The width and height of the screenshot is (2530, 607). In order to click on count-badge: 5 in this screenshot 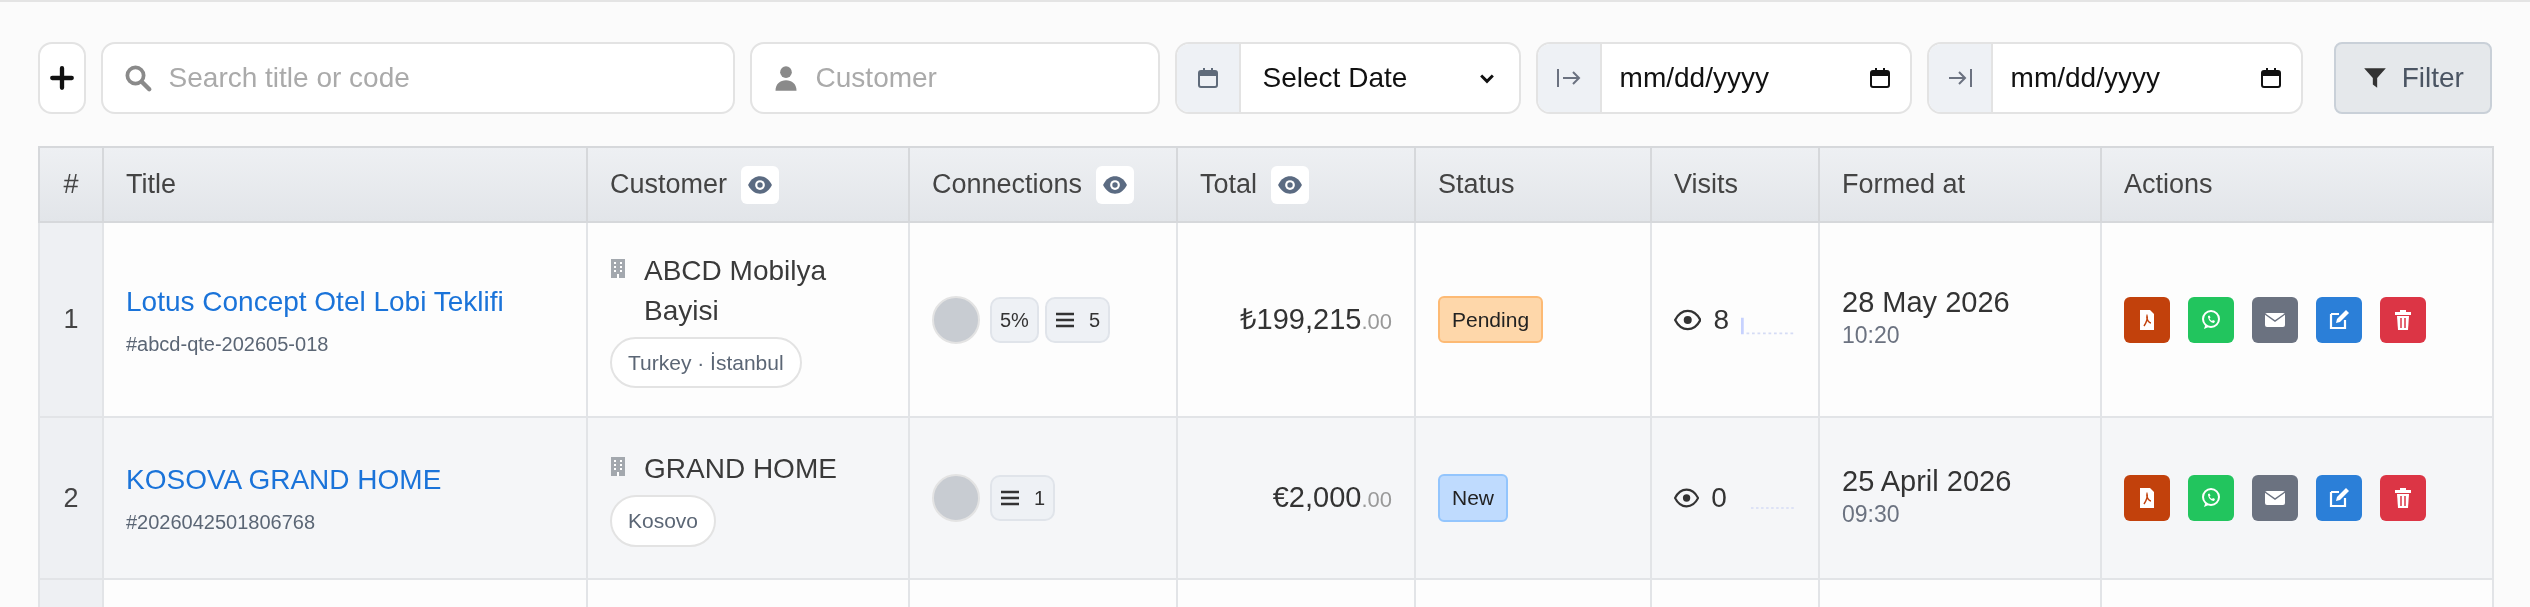, I will do `click(1077, 319)`.